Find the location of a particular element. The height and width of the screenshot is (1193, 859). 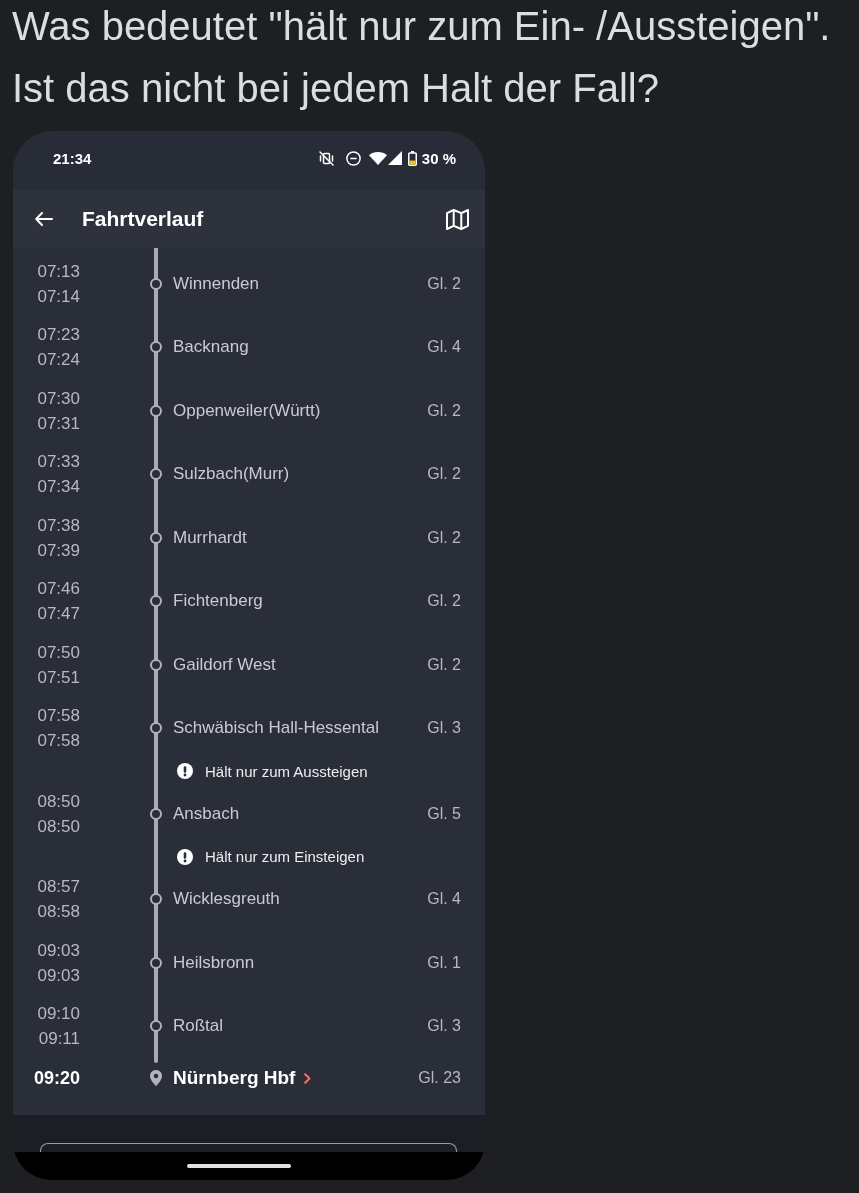

status-time: 21:34 is located at coordinates (72, 158).